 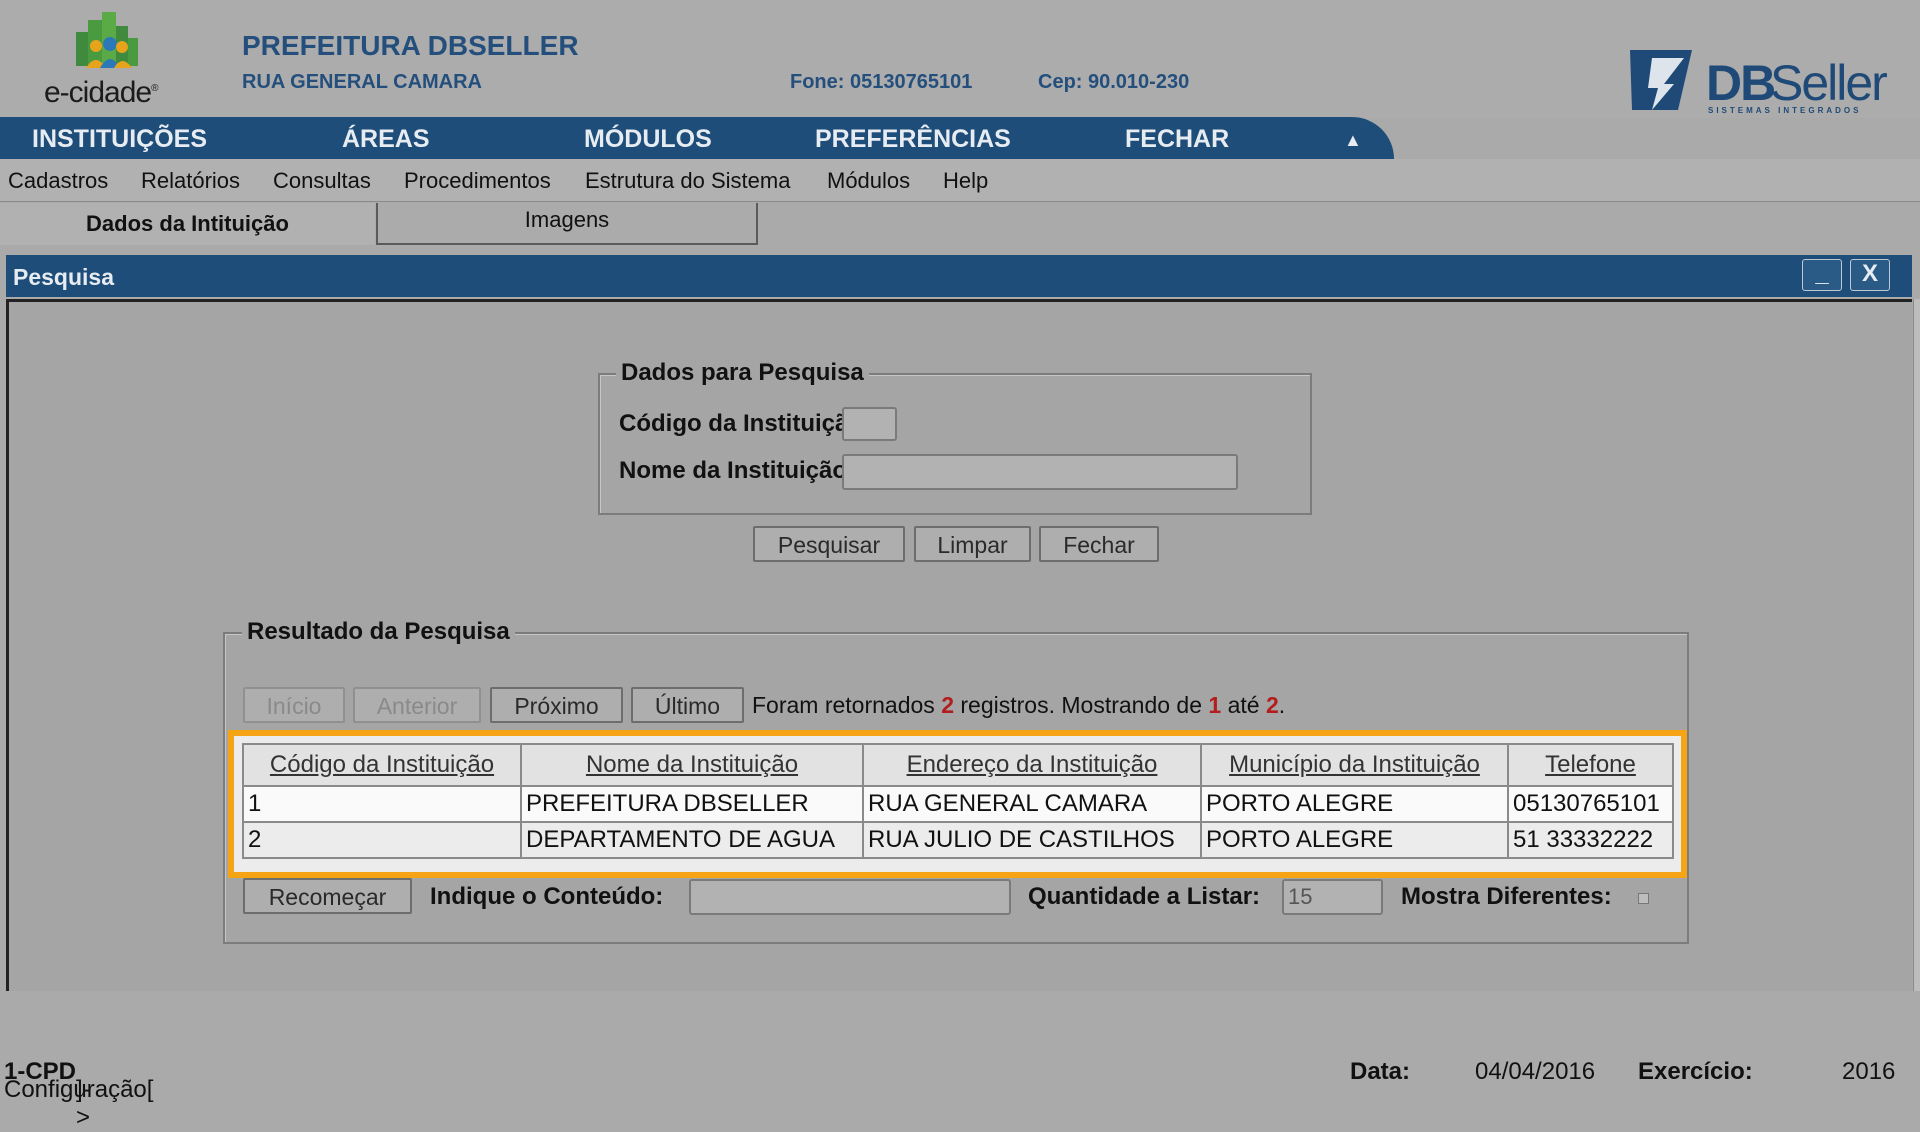 I want to click on col-nome: Nome da Instituição, so click(x=692, y=765).